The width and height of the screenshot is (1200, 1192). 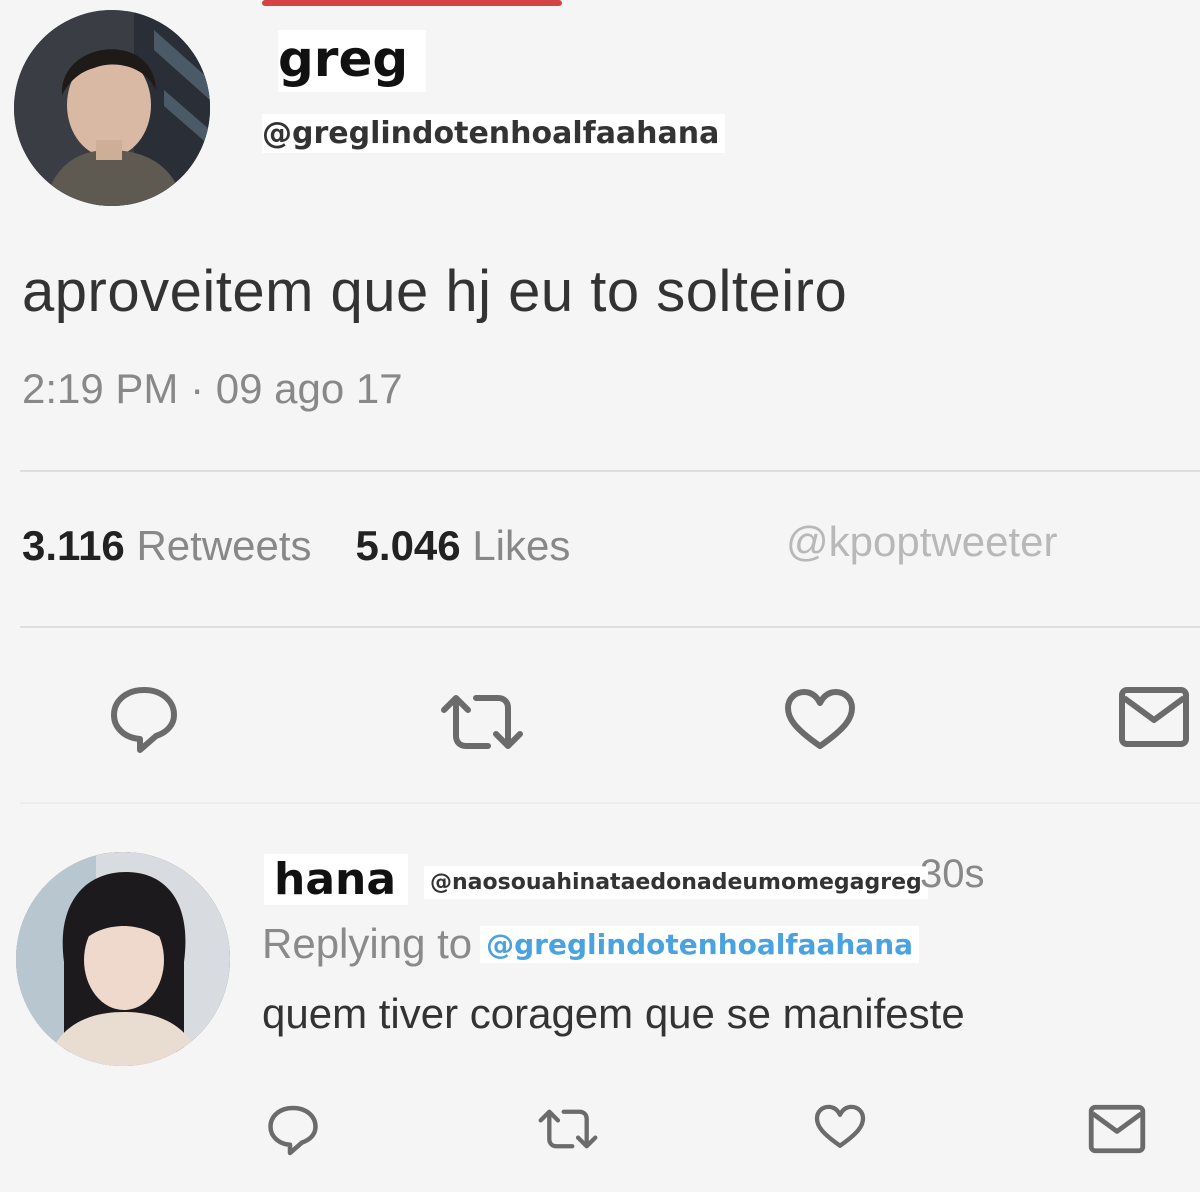 What do you see at coordinates (73, 545) in the screenshot?
I see `retweets-count: 3.116` at bounding box center [73, 545].